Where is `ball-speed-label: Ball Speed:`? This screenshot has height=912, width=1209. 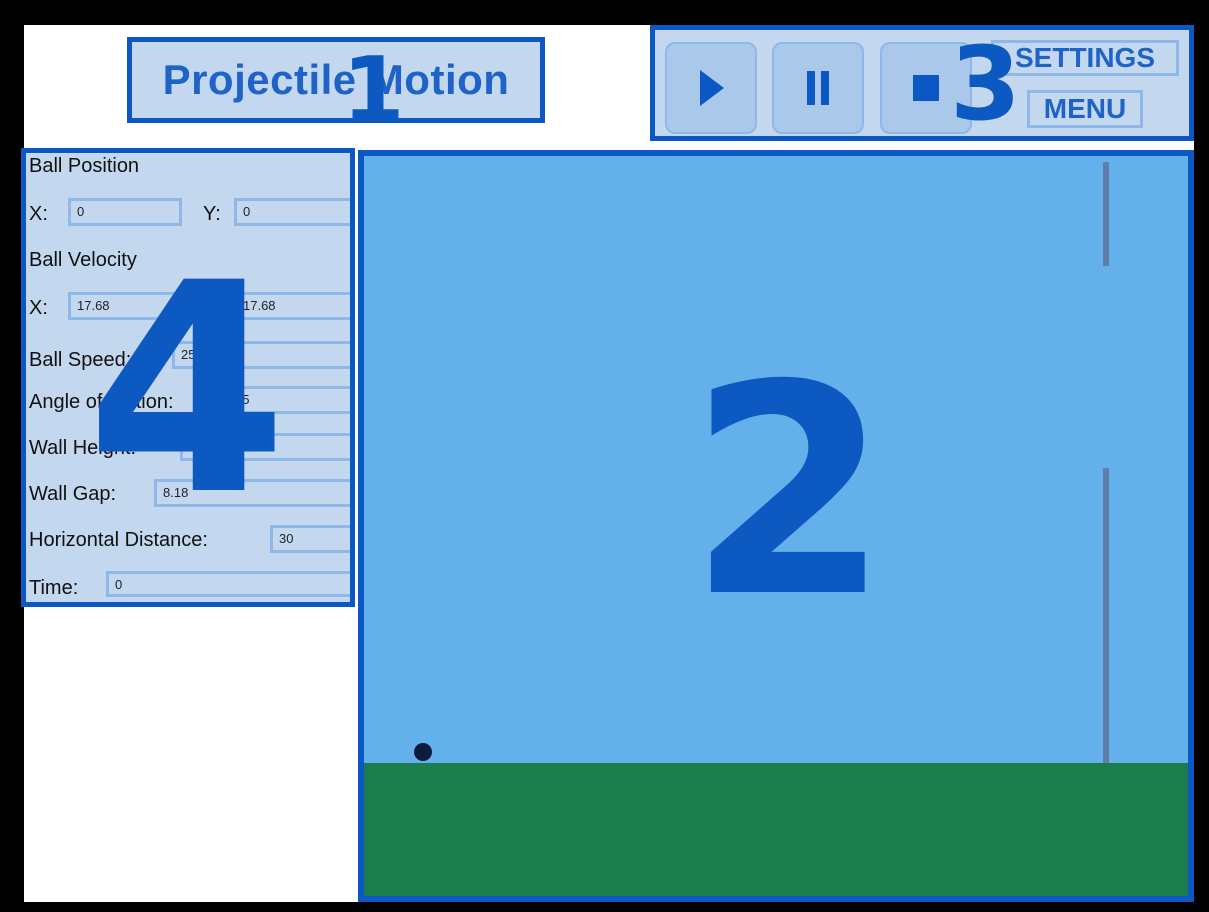 ball-speed-label: Ball Speed: is located at coordinates (80, 360).